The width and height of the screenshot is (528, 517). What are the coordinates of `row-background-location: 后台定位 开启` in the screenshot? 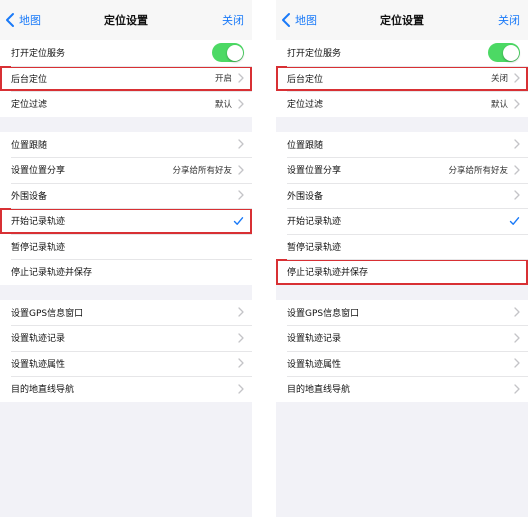 It's located at (126, 78).